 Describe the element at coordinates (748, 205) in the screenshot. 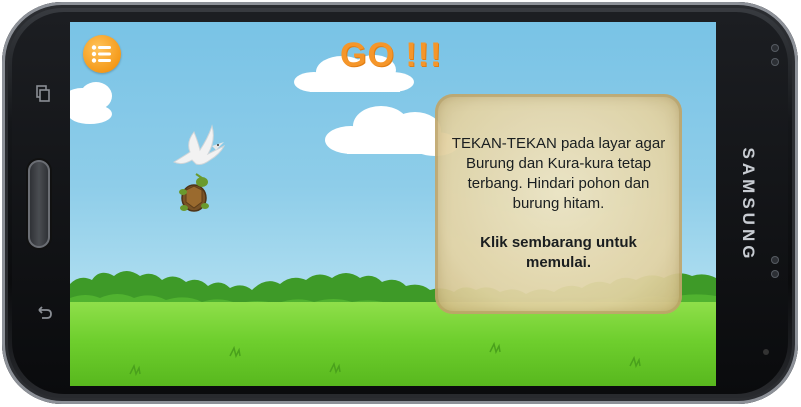

I see `brand-logo: SAMSUNG` at that location.